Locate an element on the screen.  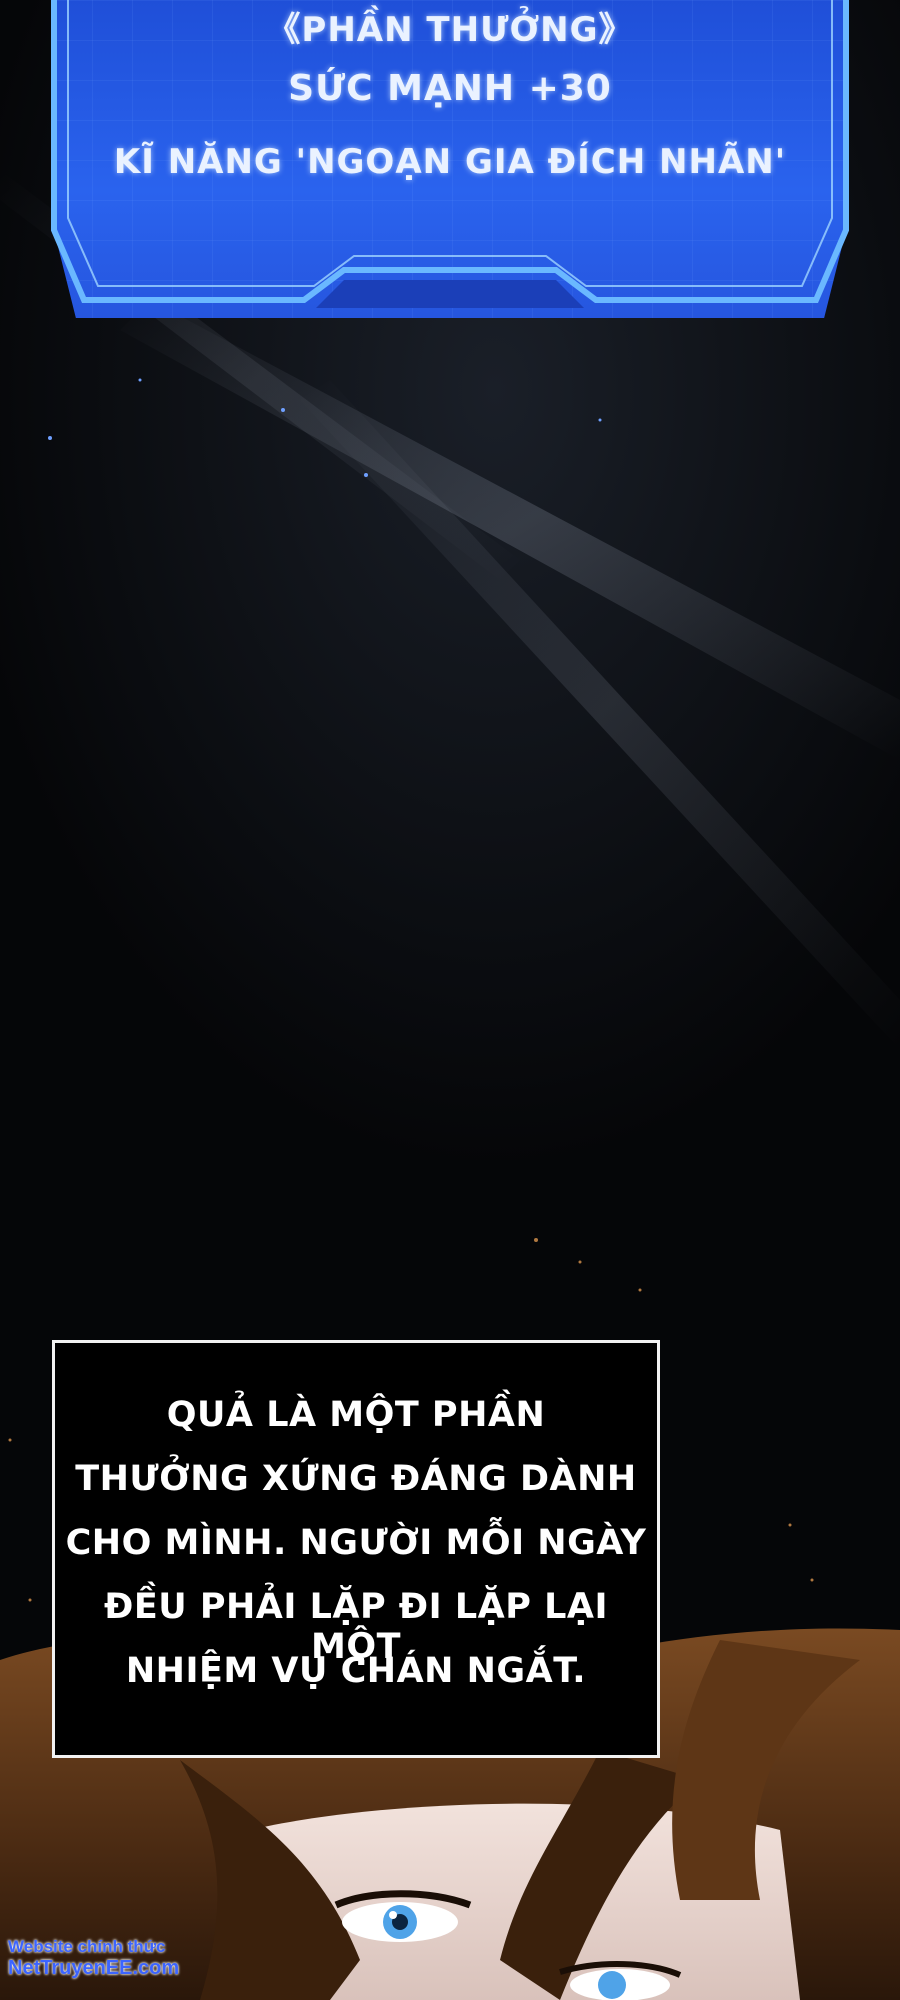
narration-line: QUẢ LÀ MỘT PHẦN is located at coordinates (356, 1415).